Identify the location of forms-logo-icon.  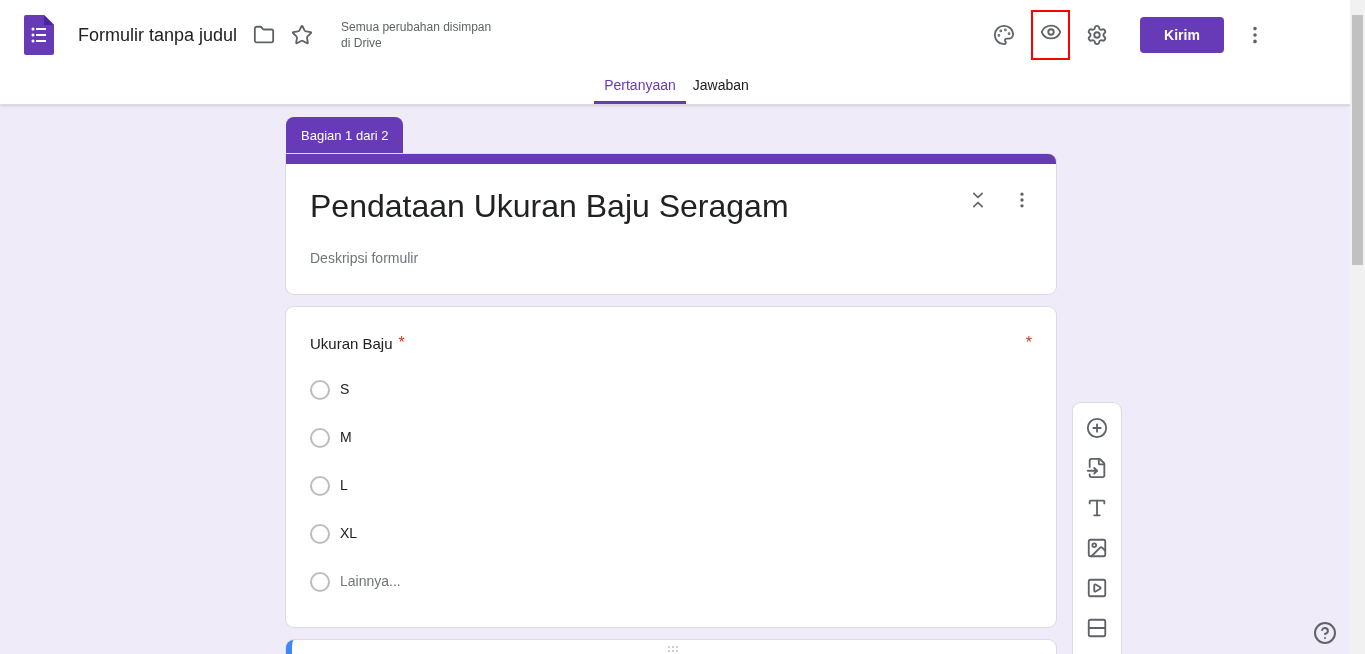
(39, 35).